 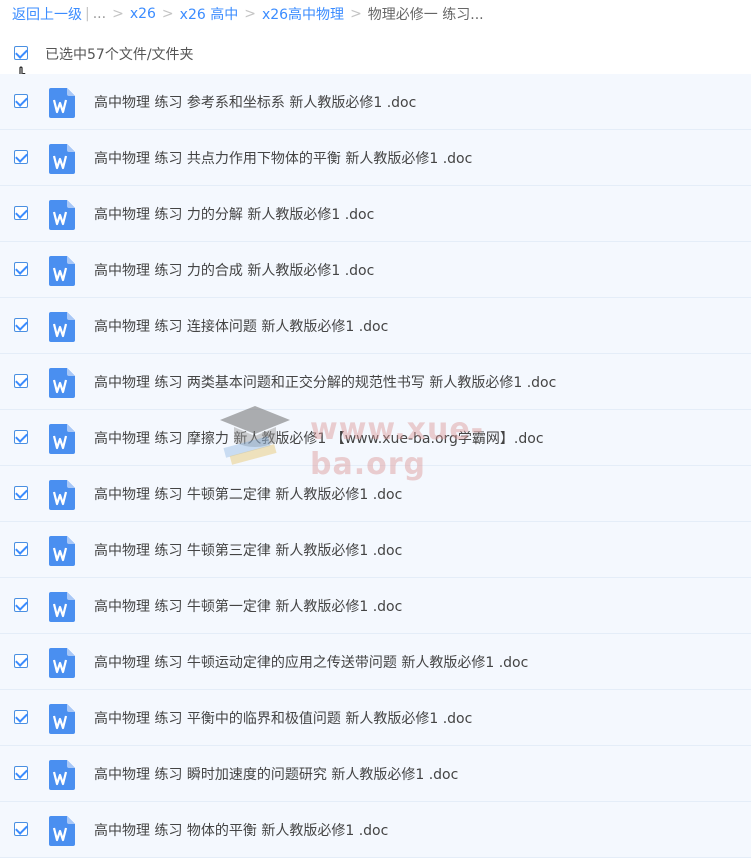 What do you see at coordinates (311, 662) in the screenshot?
I see `file-name: 高中物理 练习 牛顿运动定律的应用之传送带问题 新人教版必修1 .doc` at bounding box center [311, 662].